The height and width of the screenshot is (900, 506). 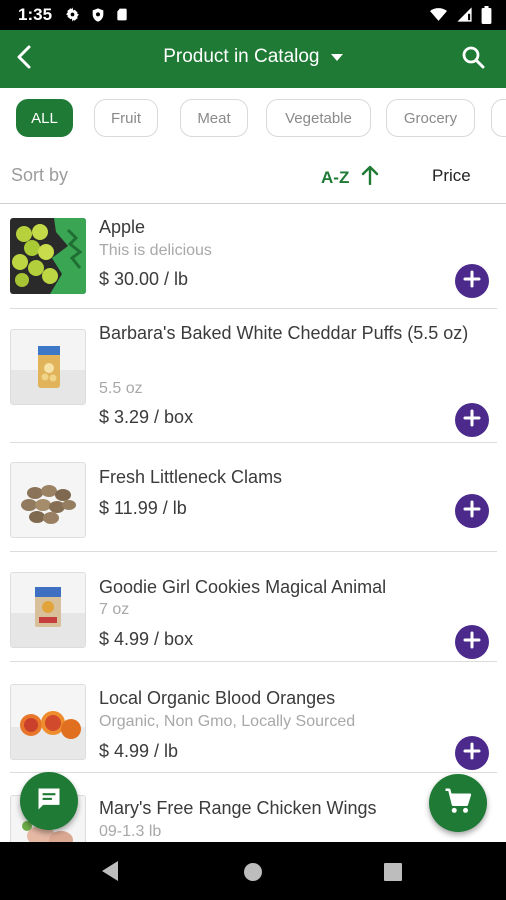 What do you see at coordinates (143, 508) in the screenshot?
I see `product-price: $ 11.99 / lb` at bounding box center [143, 508].